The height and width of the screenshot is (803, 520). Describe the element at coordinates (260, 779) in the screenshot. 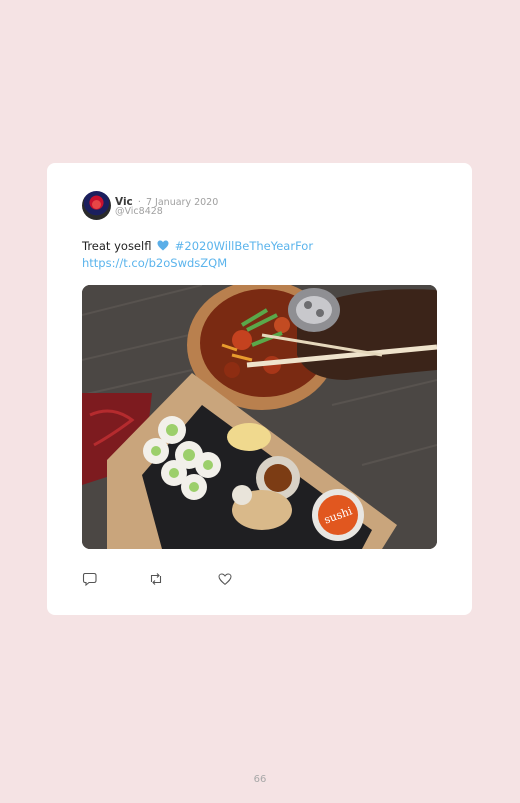

I see `page-number: 66` at that location.